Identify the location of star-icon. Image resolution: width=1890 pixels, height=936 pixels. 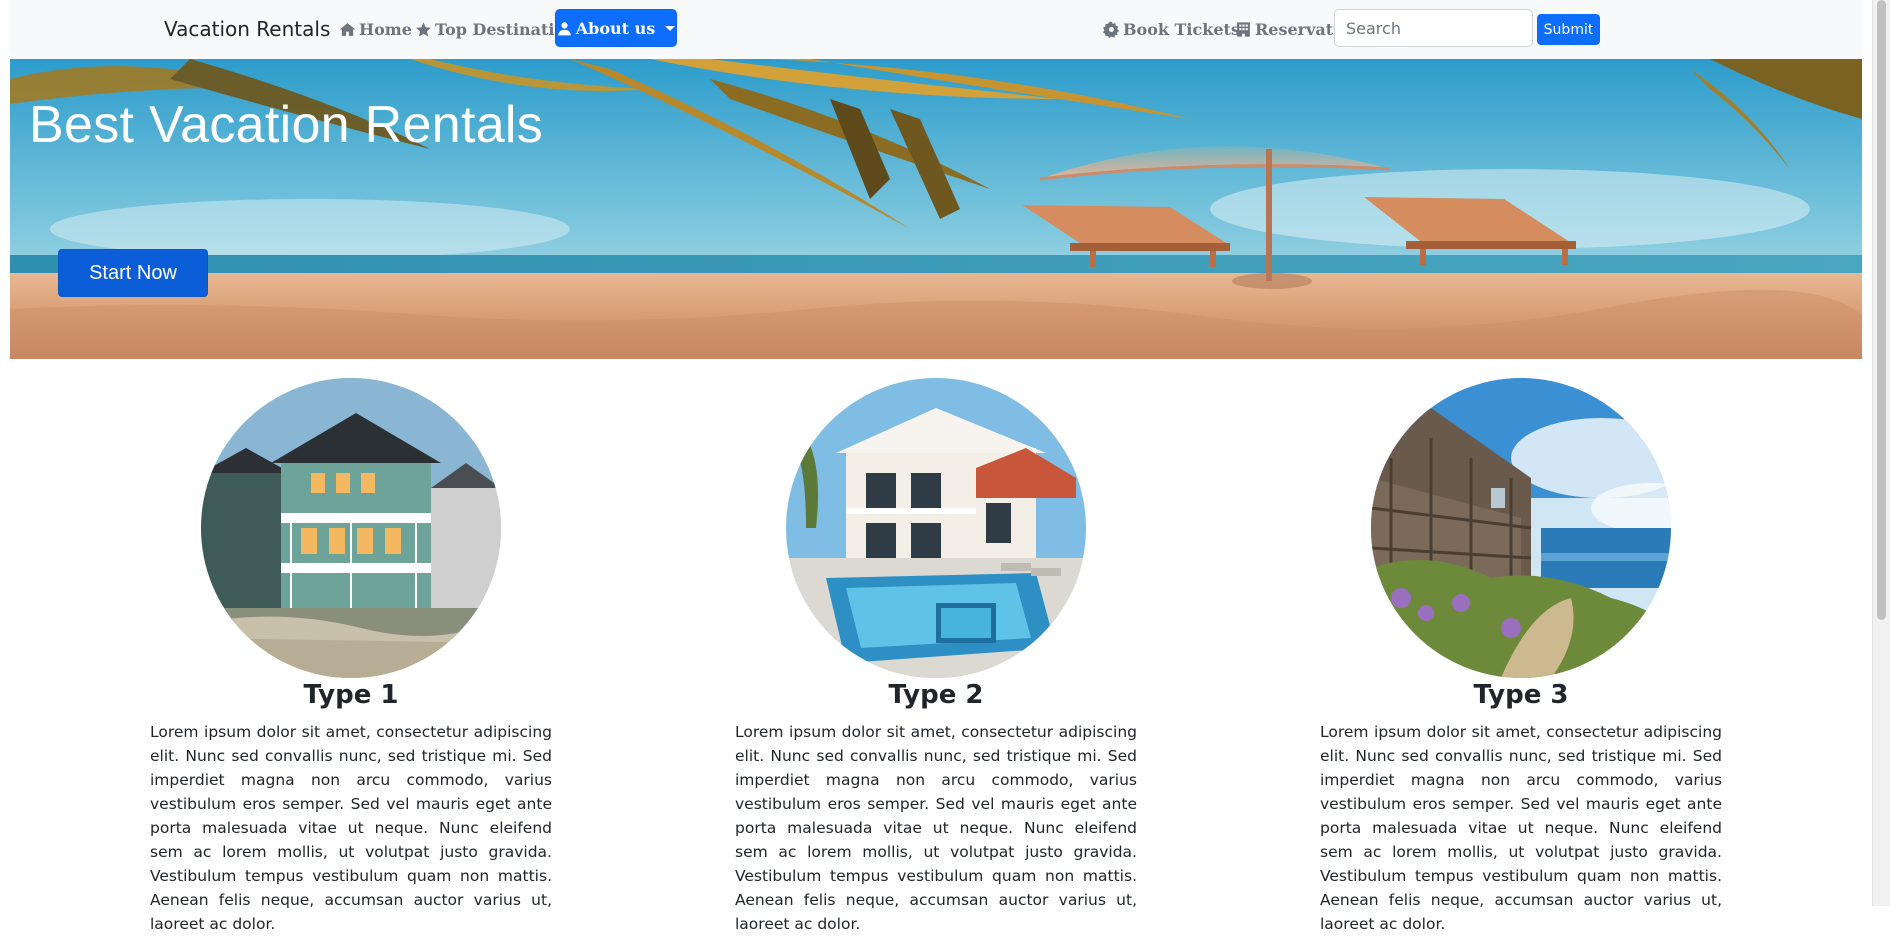
(423, 29).